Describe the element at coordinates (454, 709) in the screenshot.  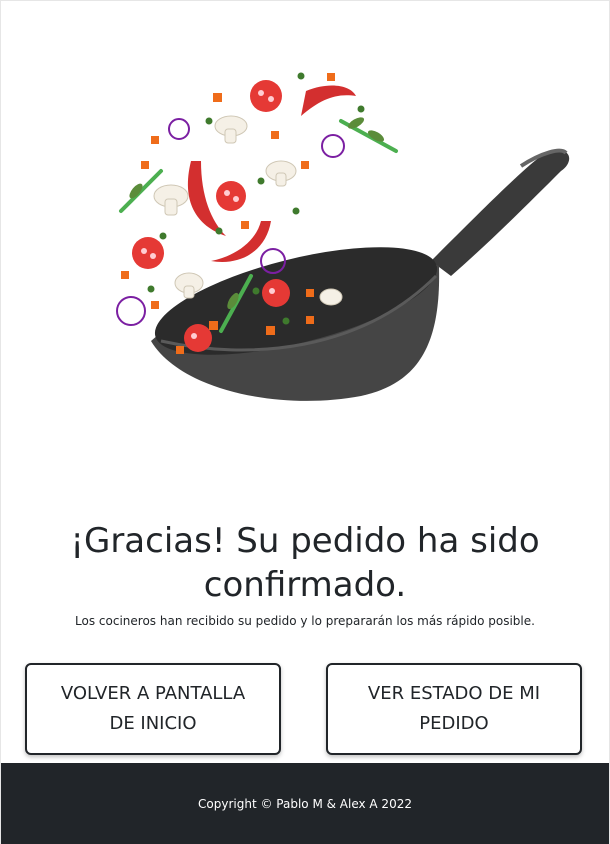
I see `view-order-status-button: VER ESTADO DE MI PEDIDO` at that location.